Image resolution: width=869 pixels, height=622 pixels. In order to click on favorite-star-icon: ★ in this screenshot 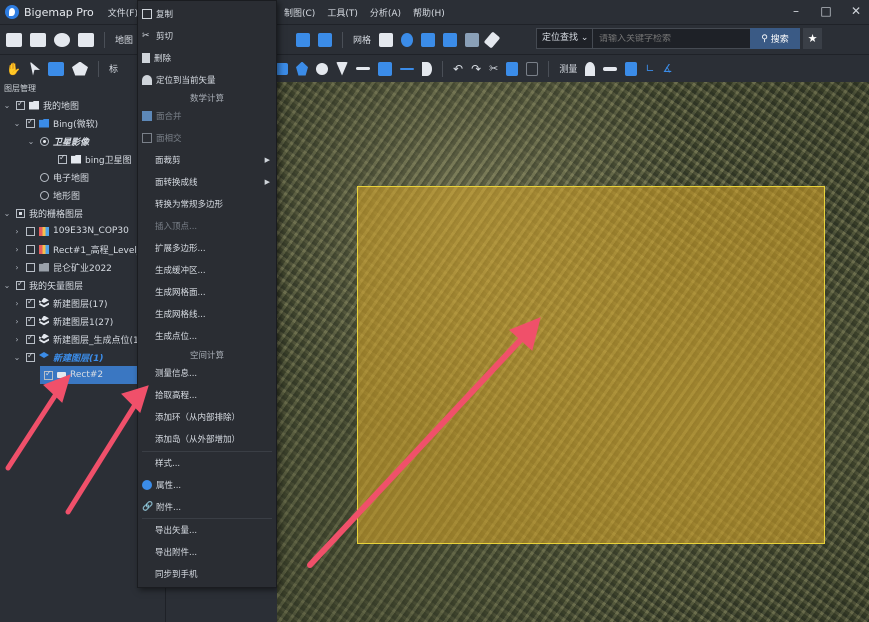, I will do `click(812, 38)`.